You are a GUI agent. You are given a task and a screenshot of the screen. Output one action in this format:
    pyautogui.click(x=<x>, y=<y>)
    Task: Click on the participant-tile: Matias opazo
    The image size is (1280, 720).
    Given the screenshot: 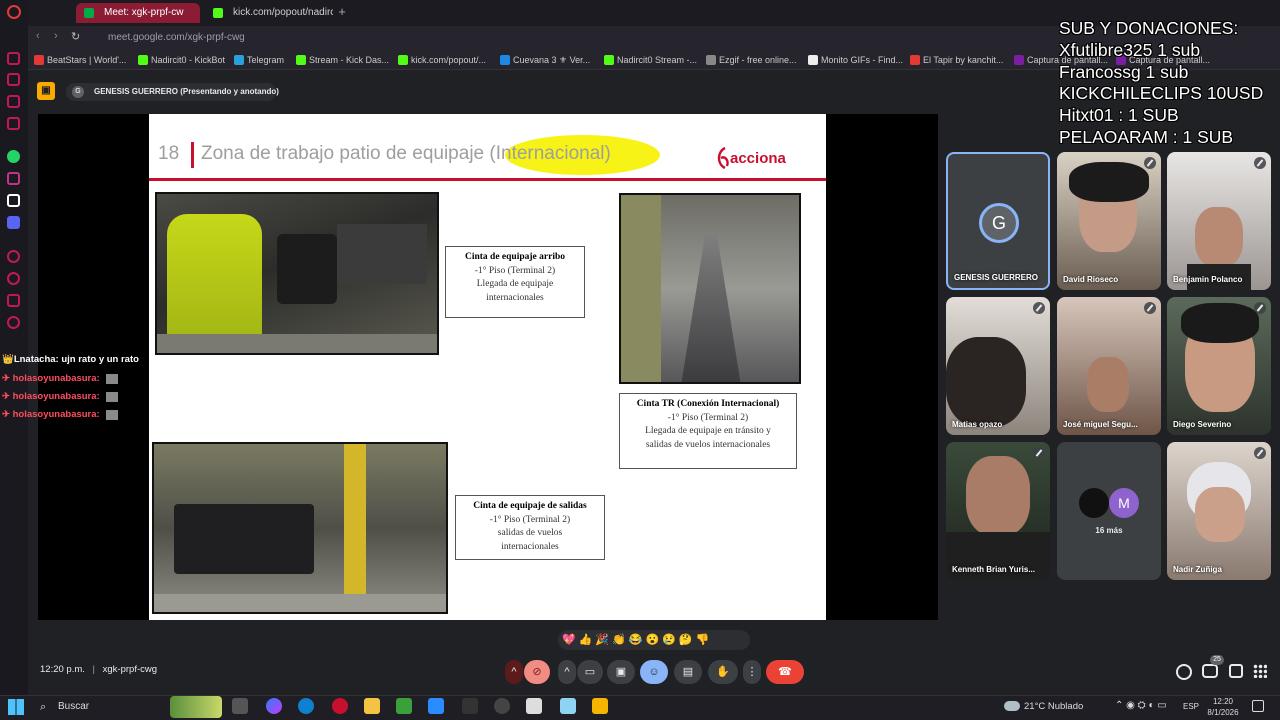 What is the action you would take?
    pyautogui.click(x=998, y=366)
    